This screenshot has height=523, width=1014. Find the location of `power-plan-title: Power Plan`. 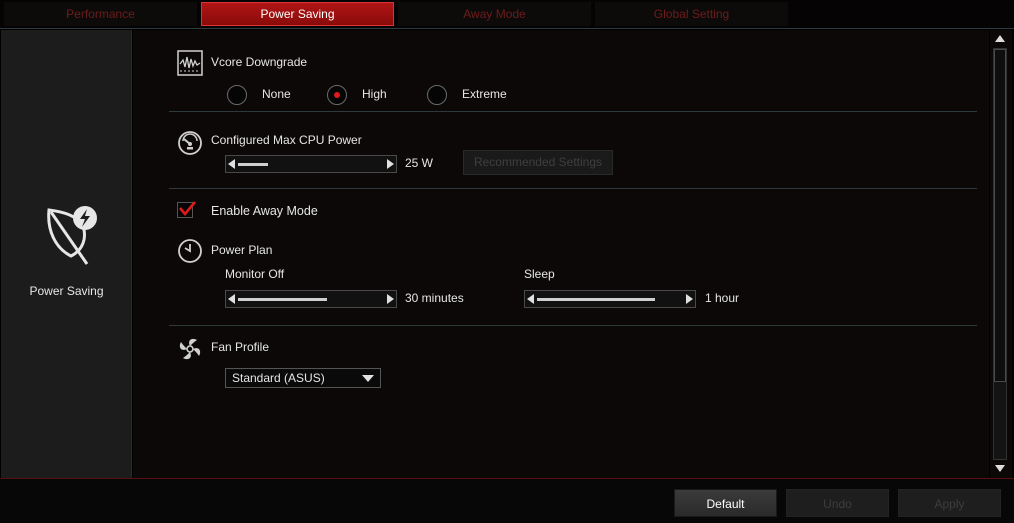

power-plan-title: Power Plan is located at coordinates (242, 250).